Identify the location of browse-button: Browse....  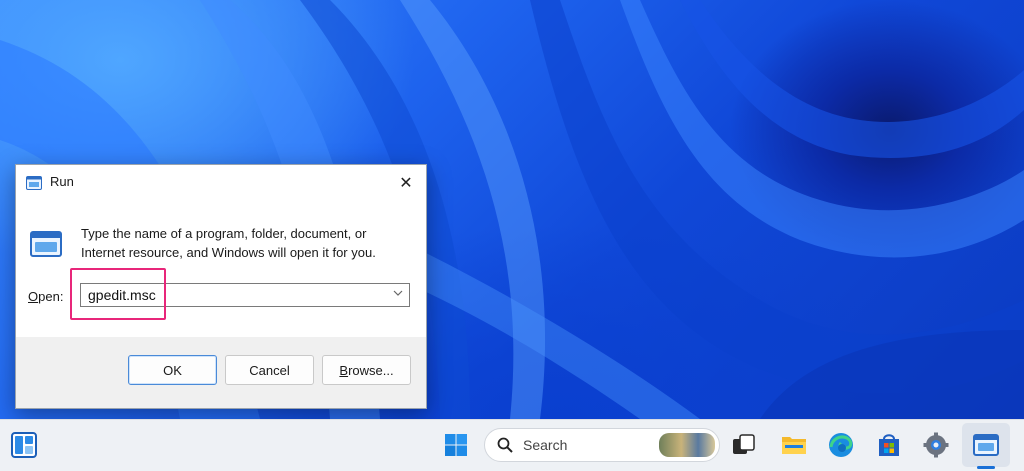
(366, 370).